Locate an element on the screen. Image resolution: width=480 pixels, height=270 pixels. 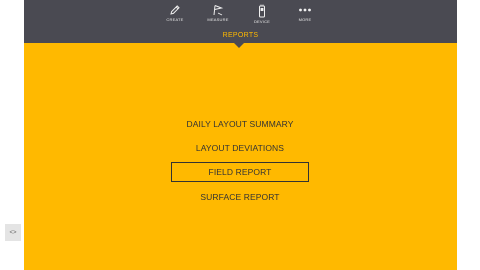
right-margin is located at coordinates (468, 135).